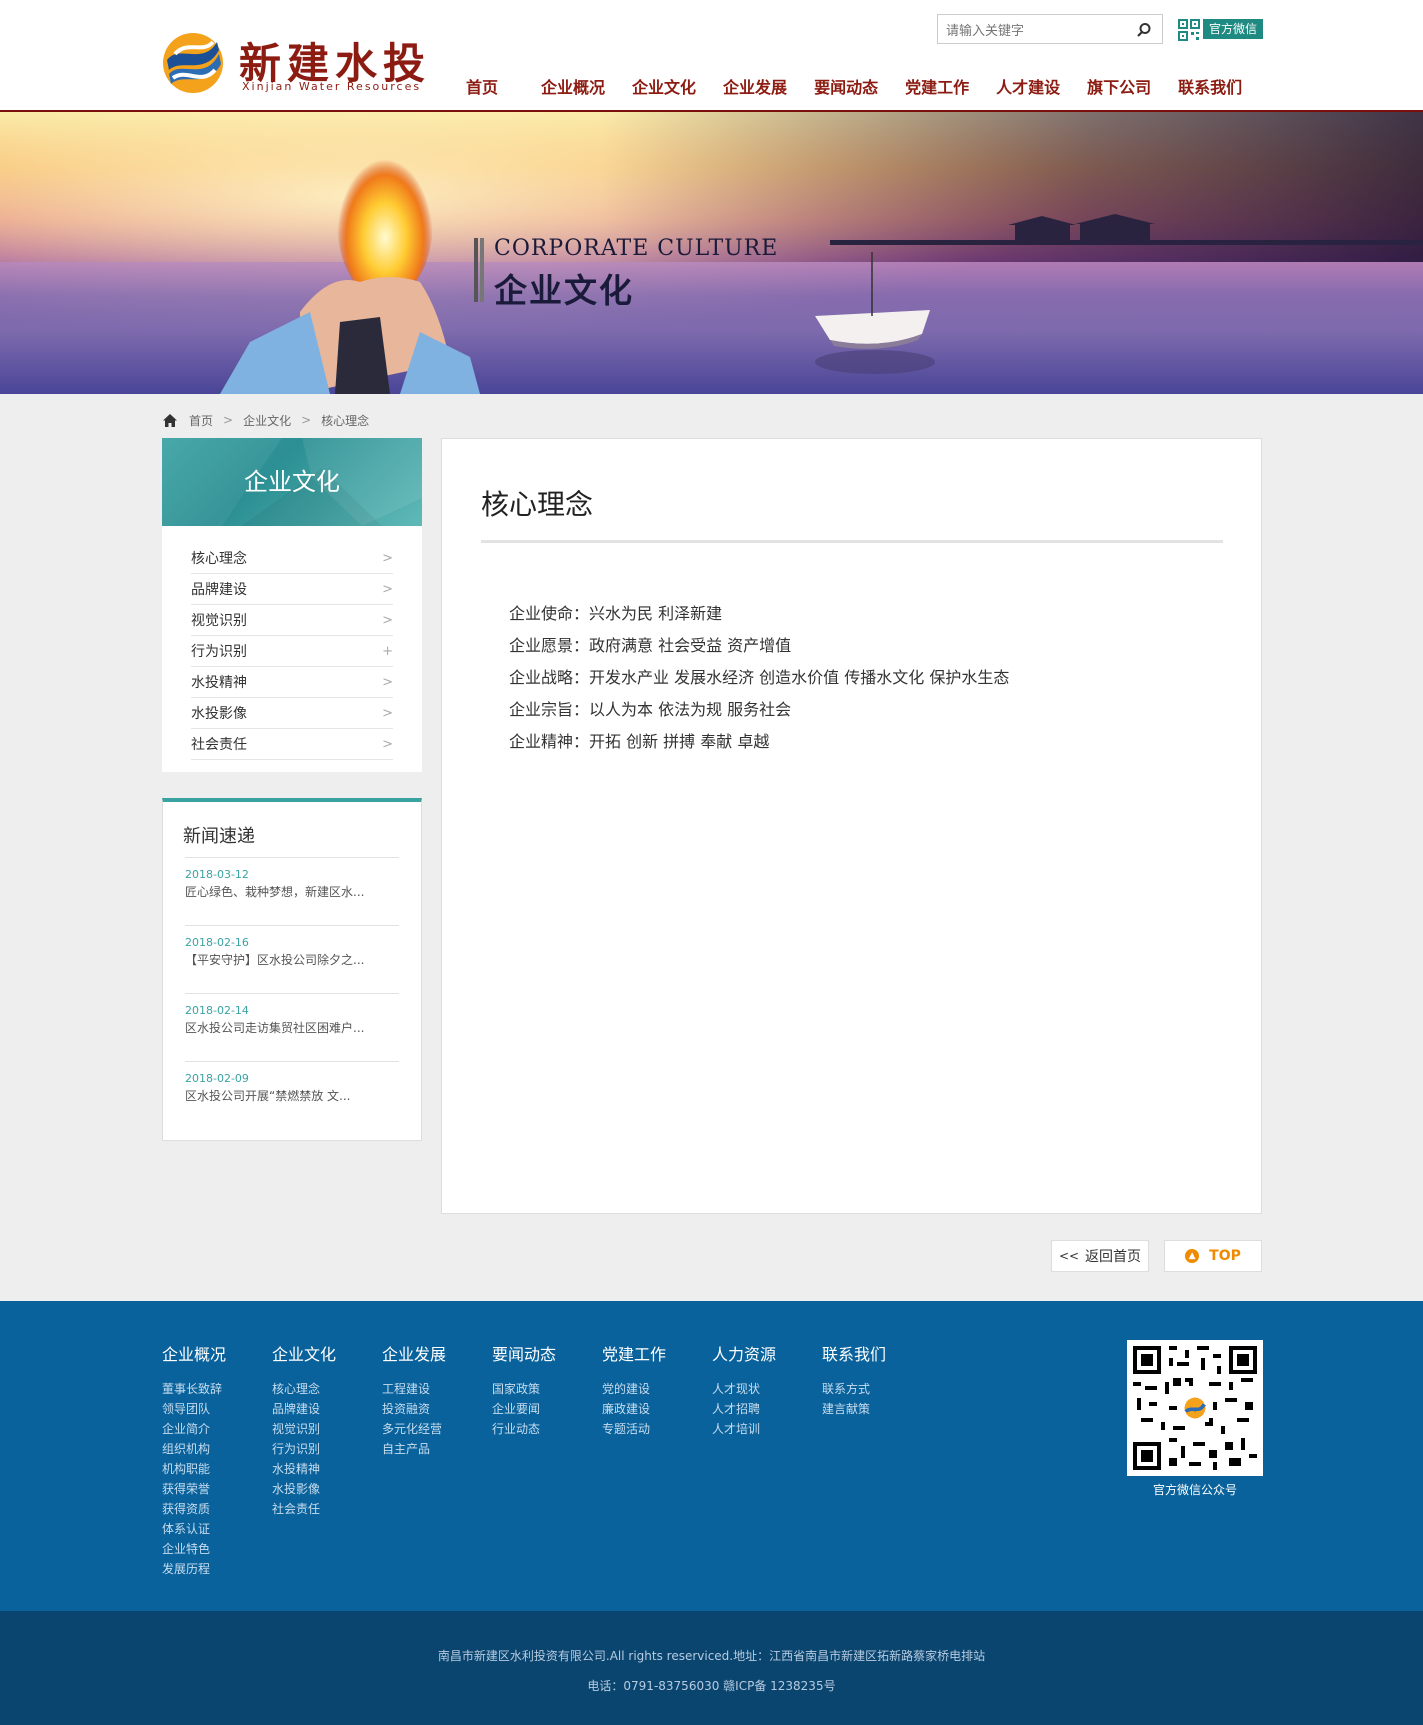 The width and height of the screenshot is (1423, 1725). What do you see at coordinates (650, 709) in the screenshot?
I see `content-paragraph: 企业宗旨：以人为本 依法为规 服务社会` at bounding box center [650, 709].